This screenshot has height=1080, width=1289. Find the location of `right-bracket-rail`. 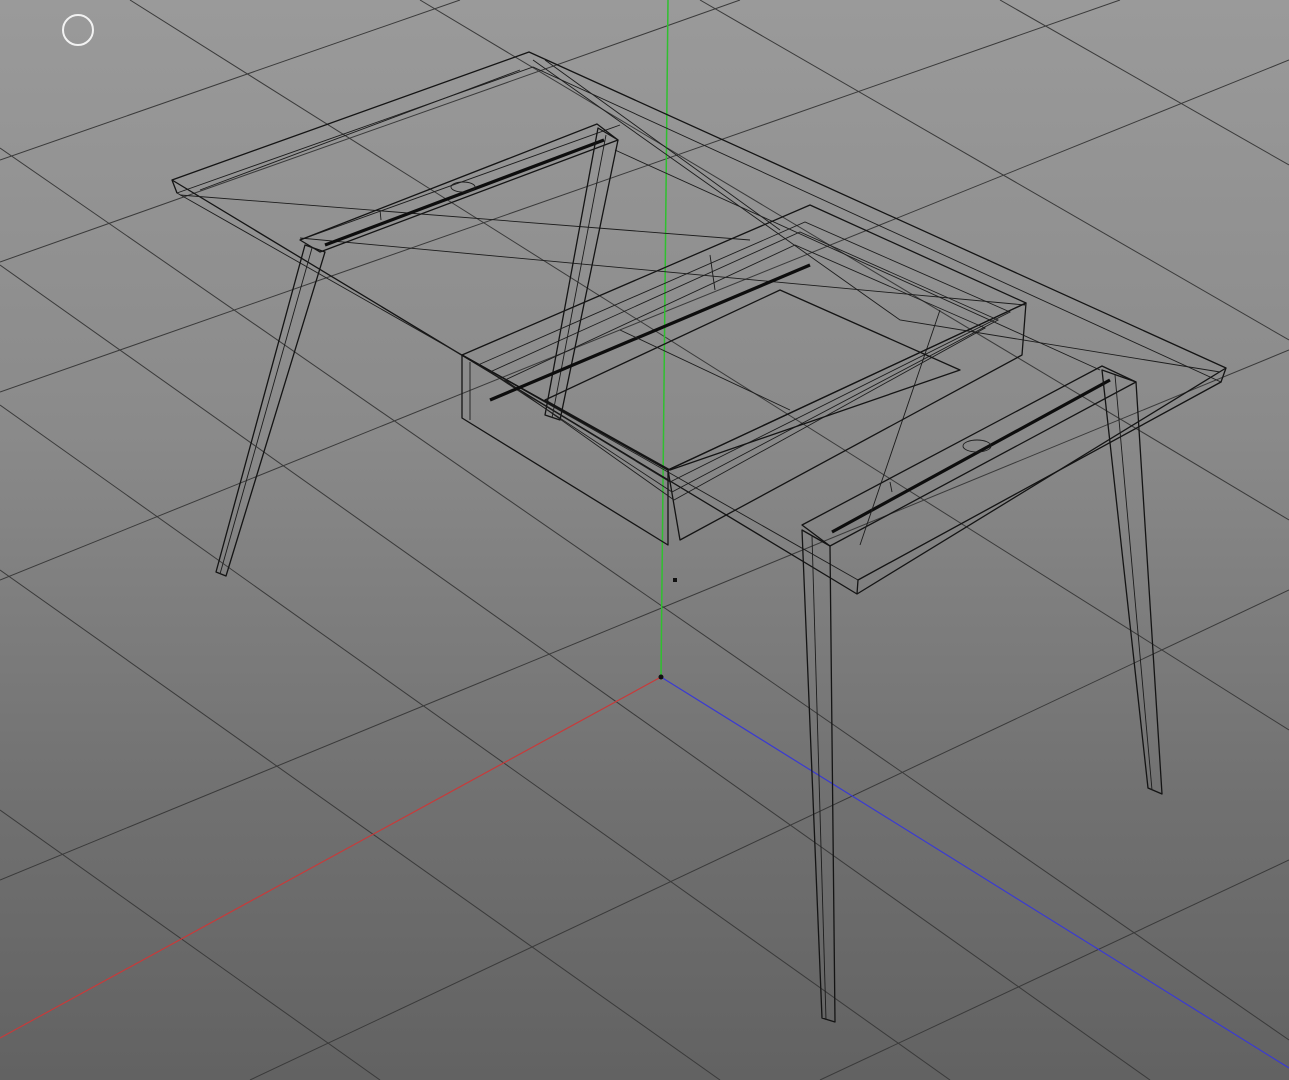

right-bracket-rail is located at coordinates (971, 456).